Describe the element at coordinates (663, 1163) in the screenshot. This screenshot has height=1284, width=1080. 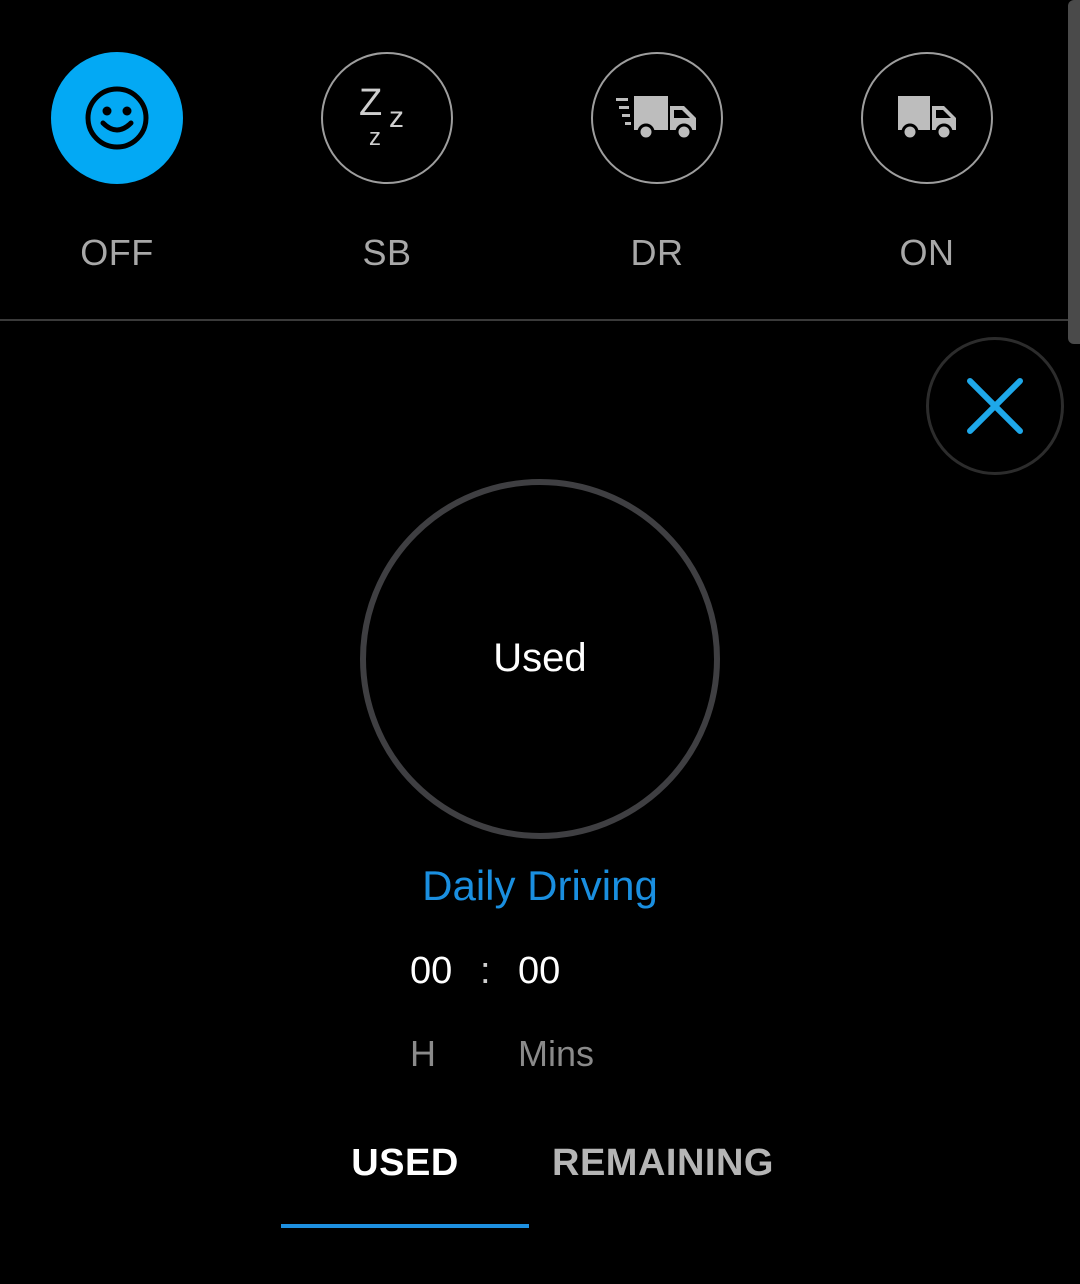
I see `tab-remaining-label: REMAINING` at that location.